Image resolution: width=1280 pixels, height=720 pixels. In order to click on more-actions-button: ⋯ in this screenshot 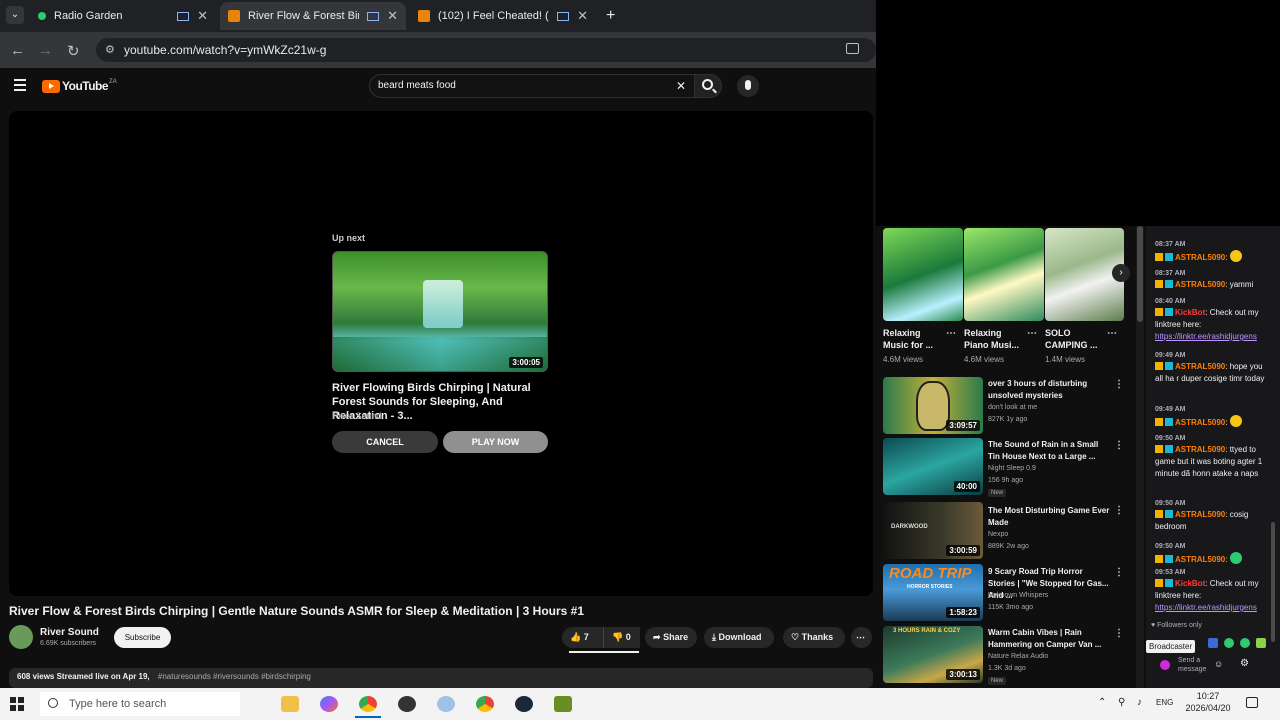, I will do `click(861, 637)`.